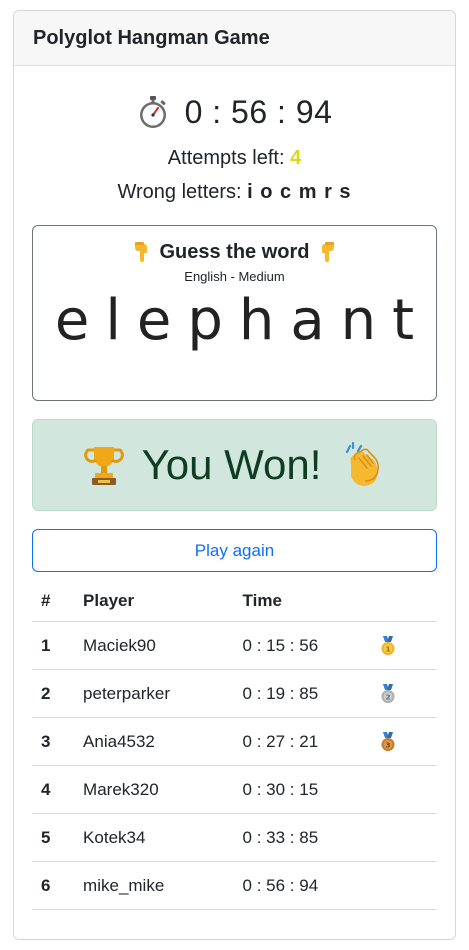  I want to click on leaderboard-header-row: # Player Time, so click(234, 601).